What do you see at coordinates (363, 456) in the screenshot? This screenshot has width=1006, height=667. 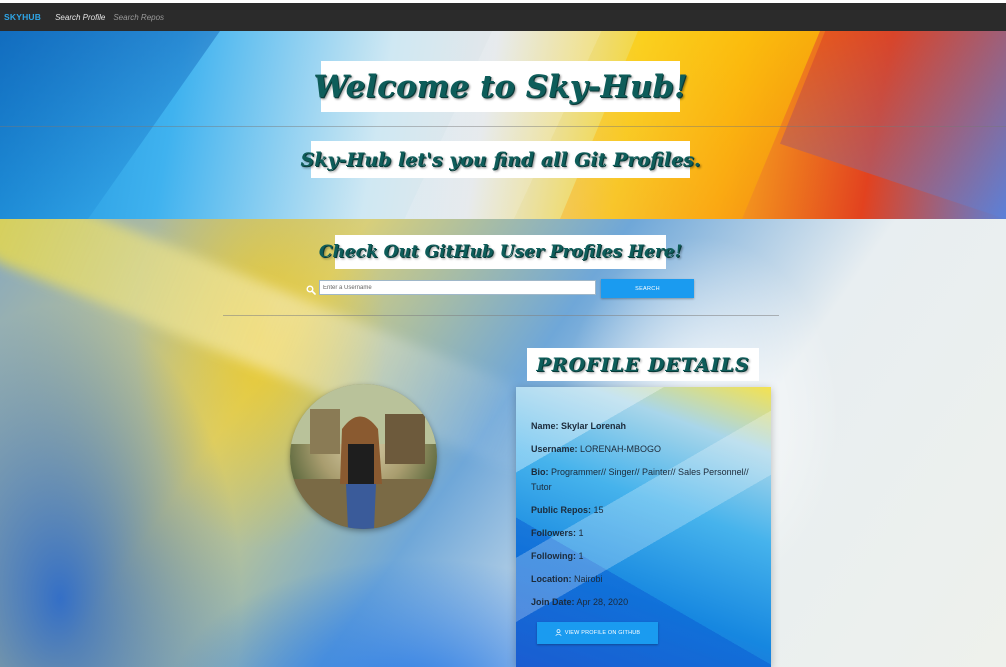 I see `profile-avatar` at bounding box center [363, 456].